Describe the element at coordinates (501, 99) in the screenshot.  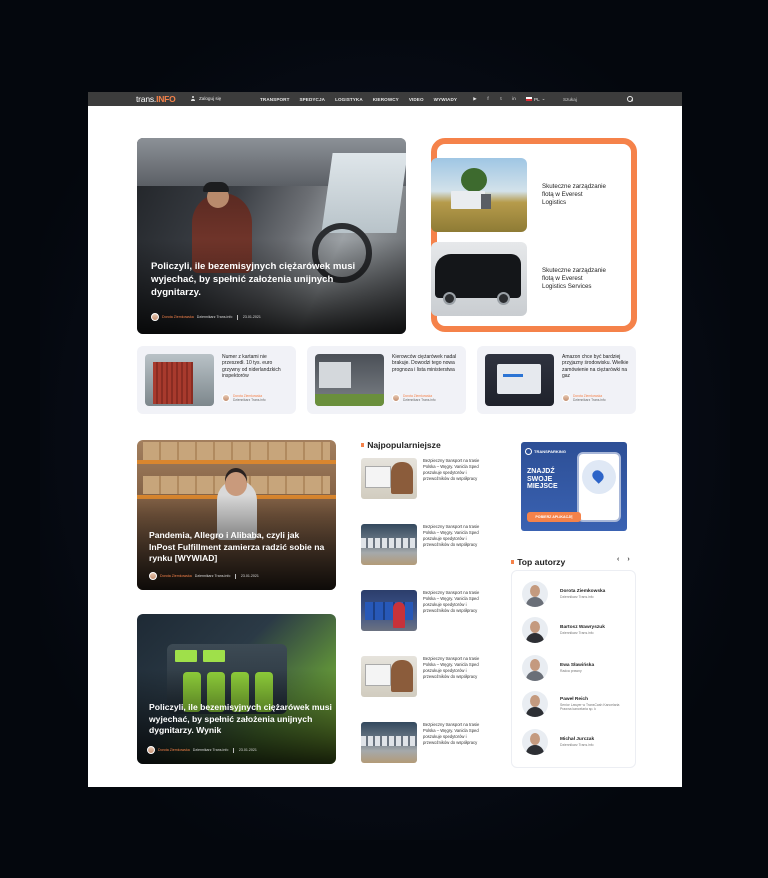
I see `twitter-icon: t` at that location.